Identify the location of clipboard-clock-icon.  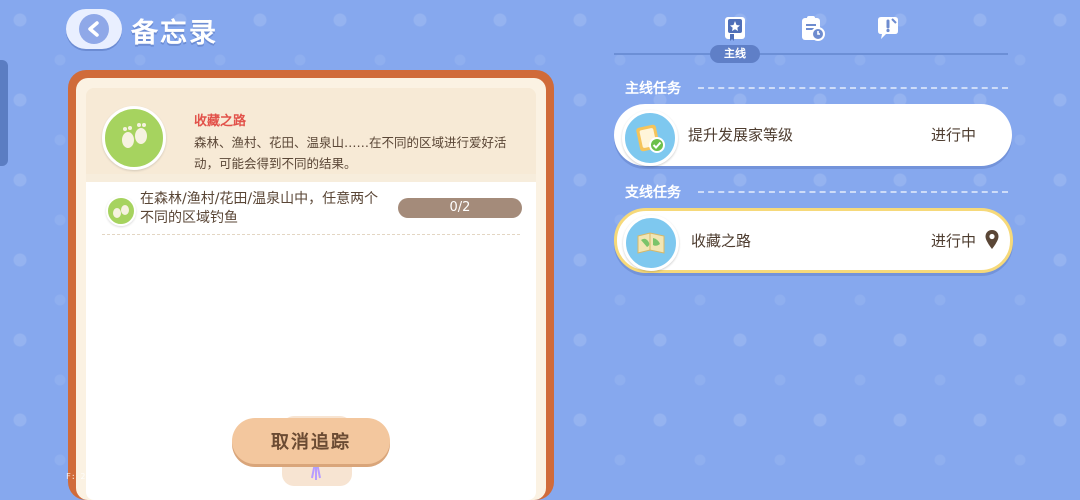
(813, 28).